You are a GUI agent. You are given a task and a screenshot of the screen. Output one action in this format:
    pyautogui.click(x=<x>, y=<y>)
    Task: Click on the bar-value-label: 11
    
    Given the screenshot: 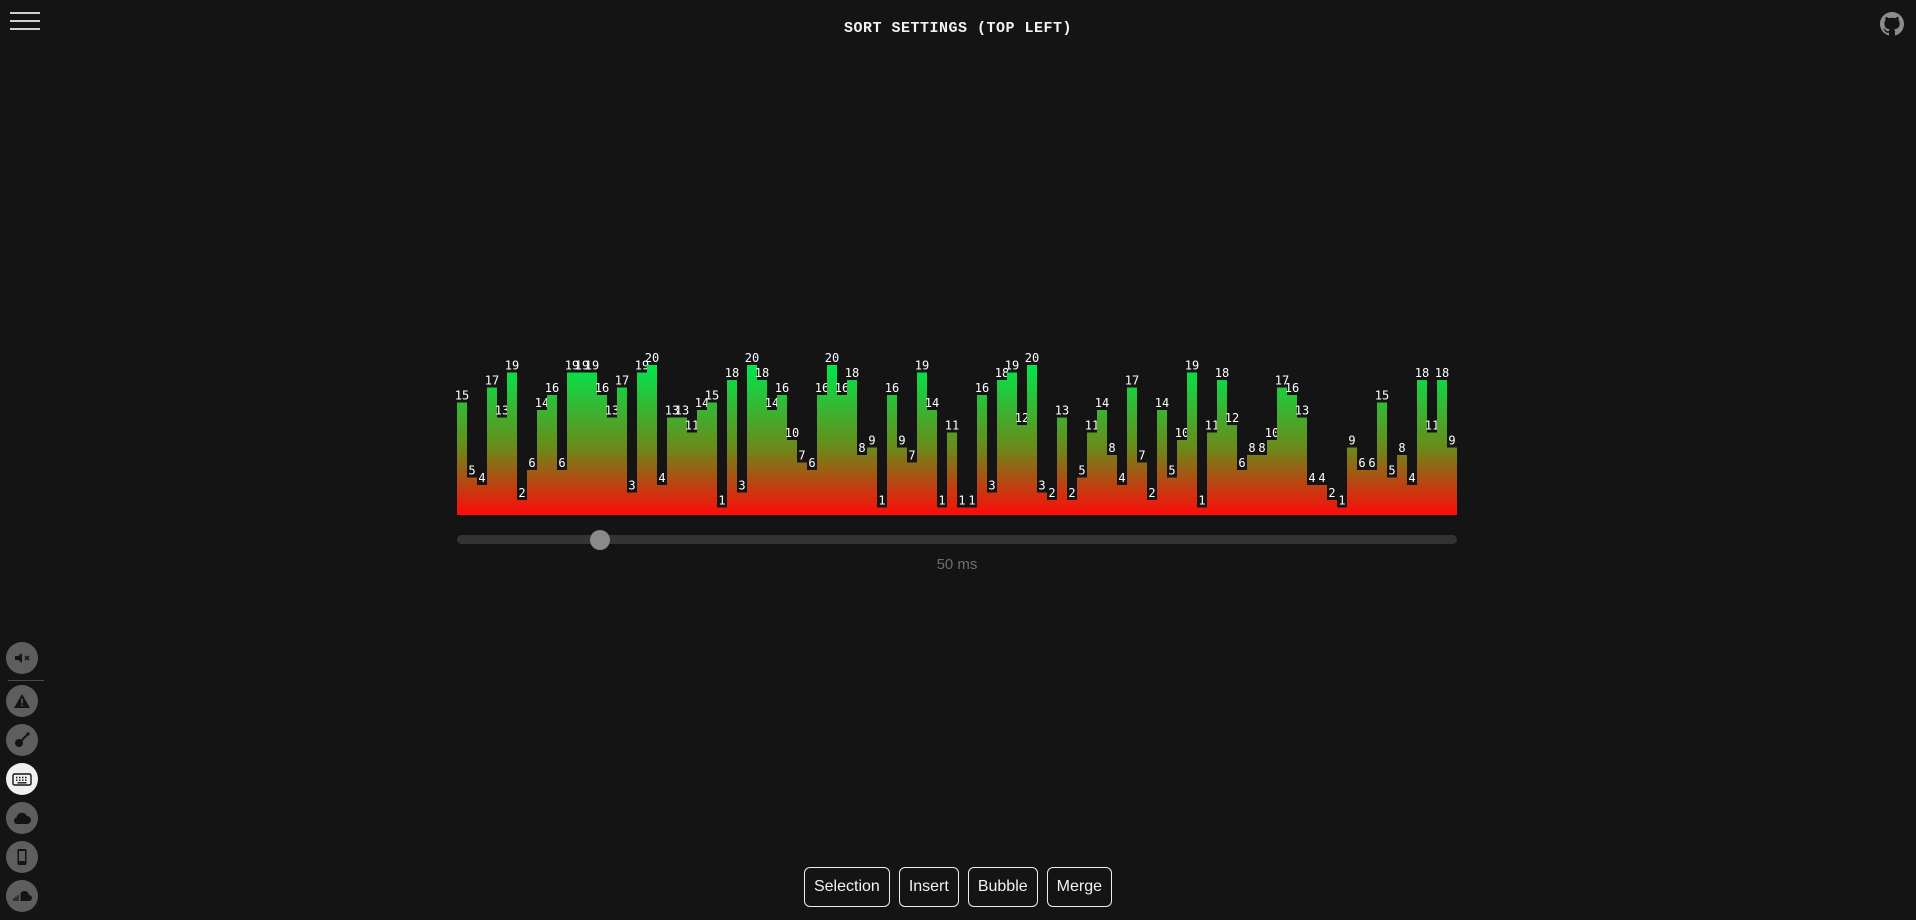 What is the action you would take?
    pyautogui.click(x=952, y=426)
    